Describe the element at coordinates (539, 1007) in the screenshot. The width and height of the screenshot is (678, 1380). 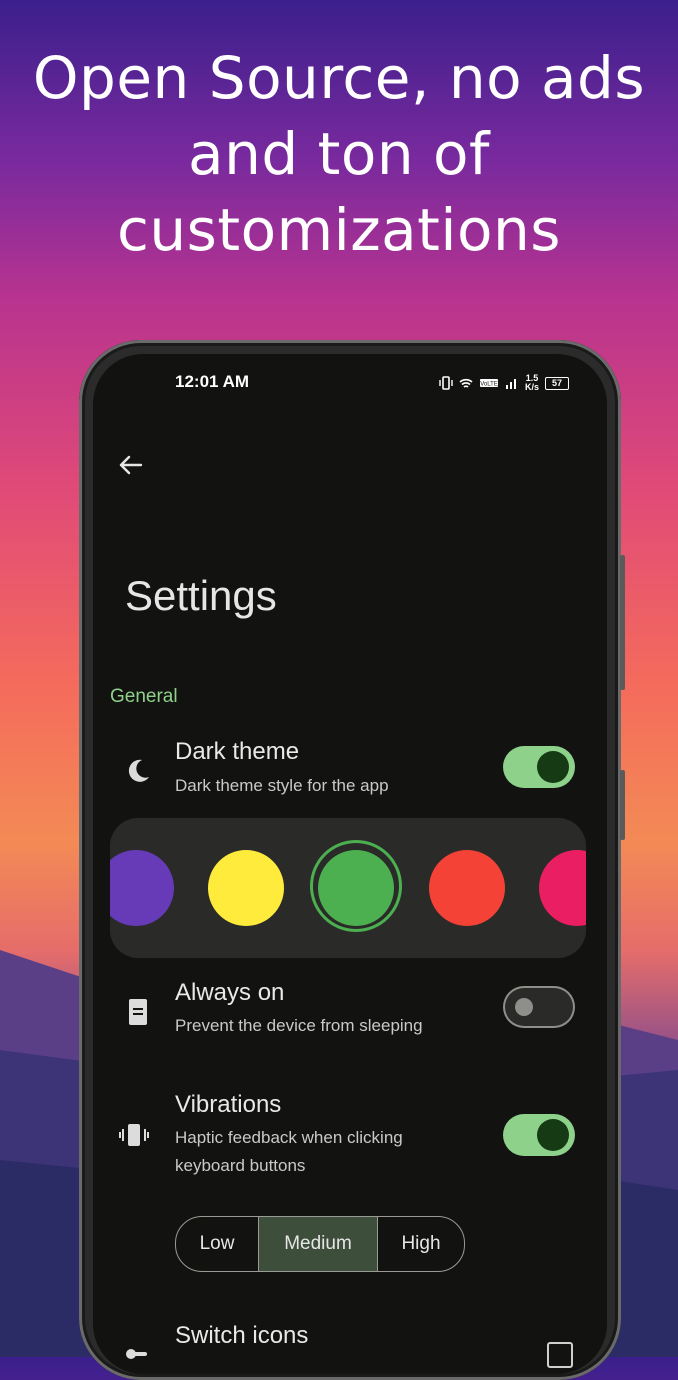
I see `always-on-toggle` at that location.